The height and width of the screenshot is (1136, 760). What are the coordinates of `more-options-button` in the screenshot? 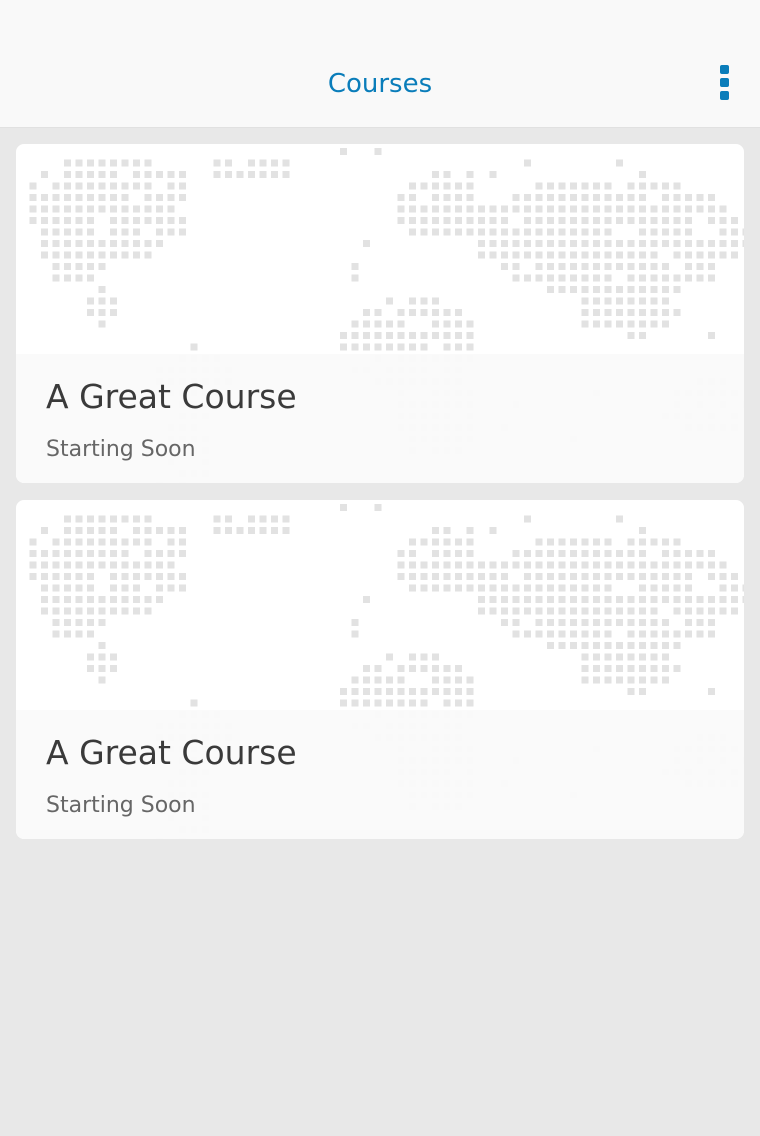 It's located at (724, 82).